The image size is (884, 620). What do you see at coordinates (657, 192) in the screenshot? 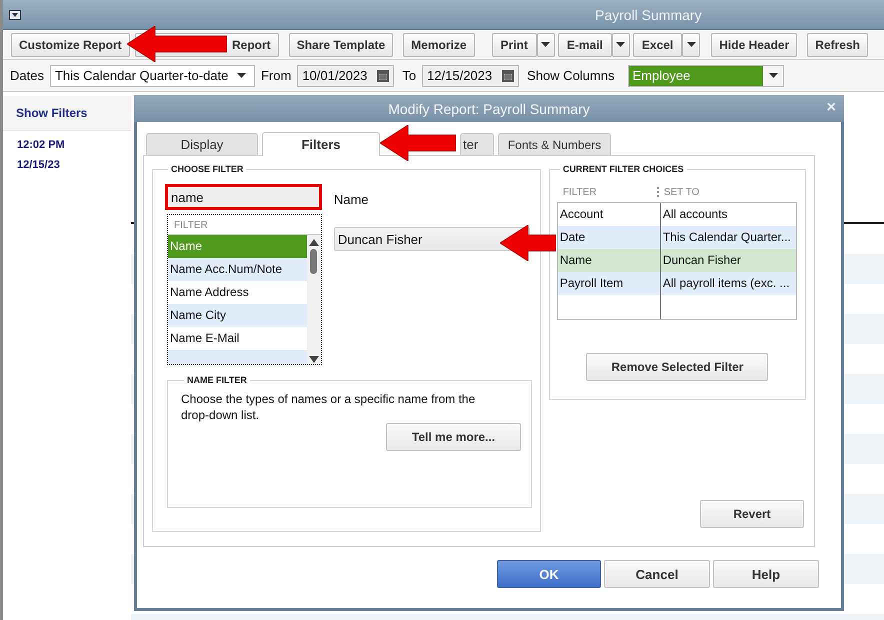
I see `column-grip-icon` at bounding box center [657, 192].